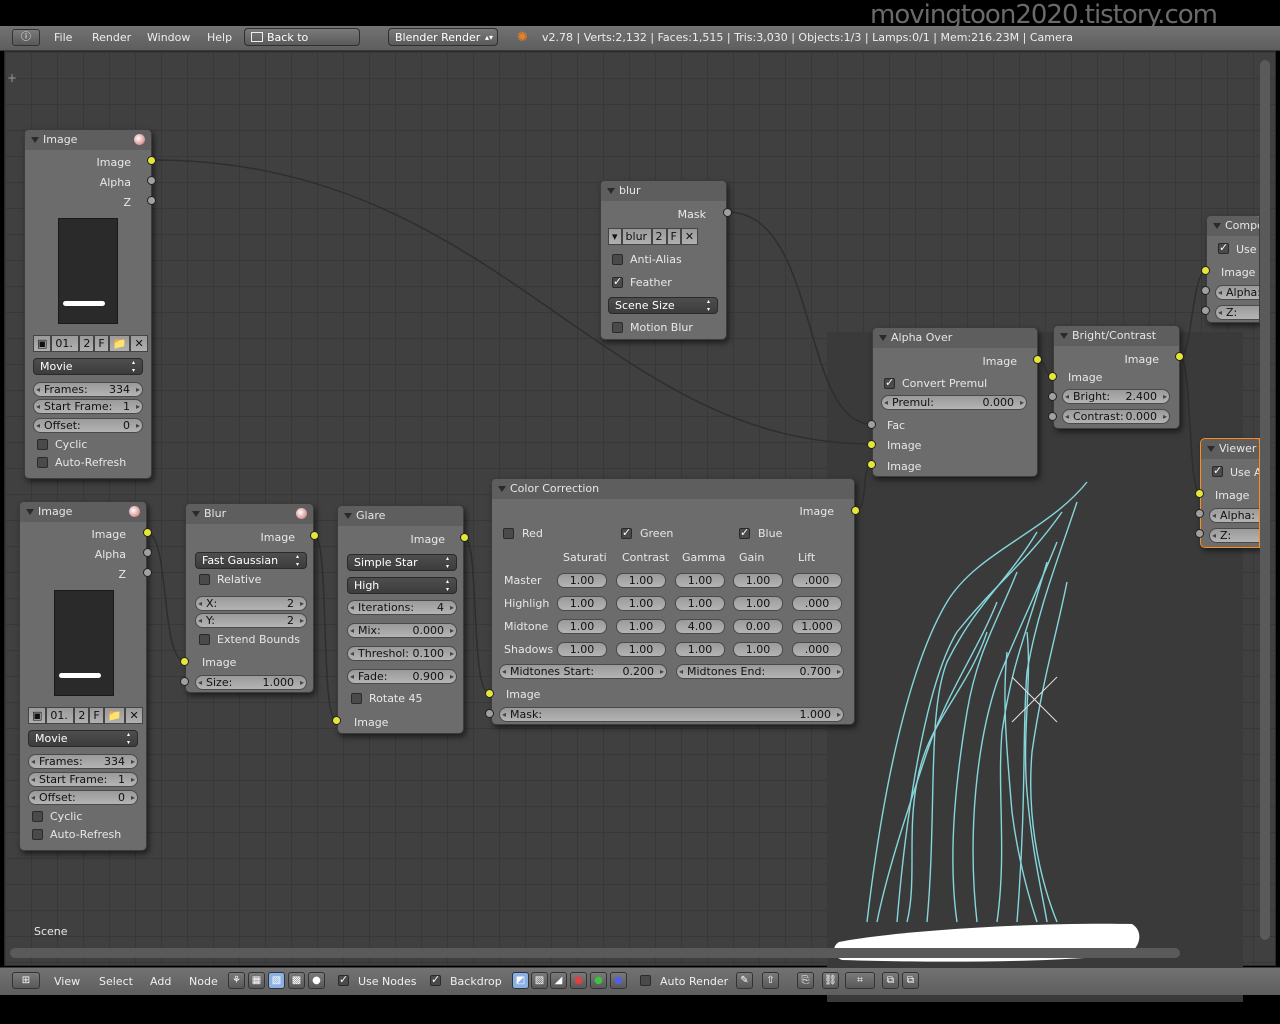 Image resolution: width=1280 pixels, height=1024 pixels. Describe the element at coordinates (558, 980) in the screenshot. I see `channel-alpha-icon: ◢` at that location.